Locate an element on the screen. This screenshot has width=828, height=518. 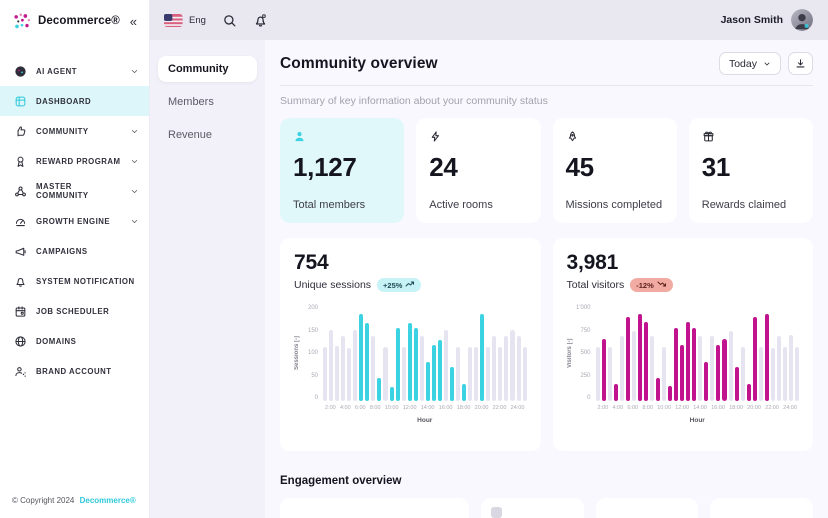
toolbar: Today is located at coordinates (765, 63).